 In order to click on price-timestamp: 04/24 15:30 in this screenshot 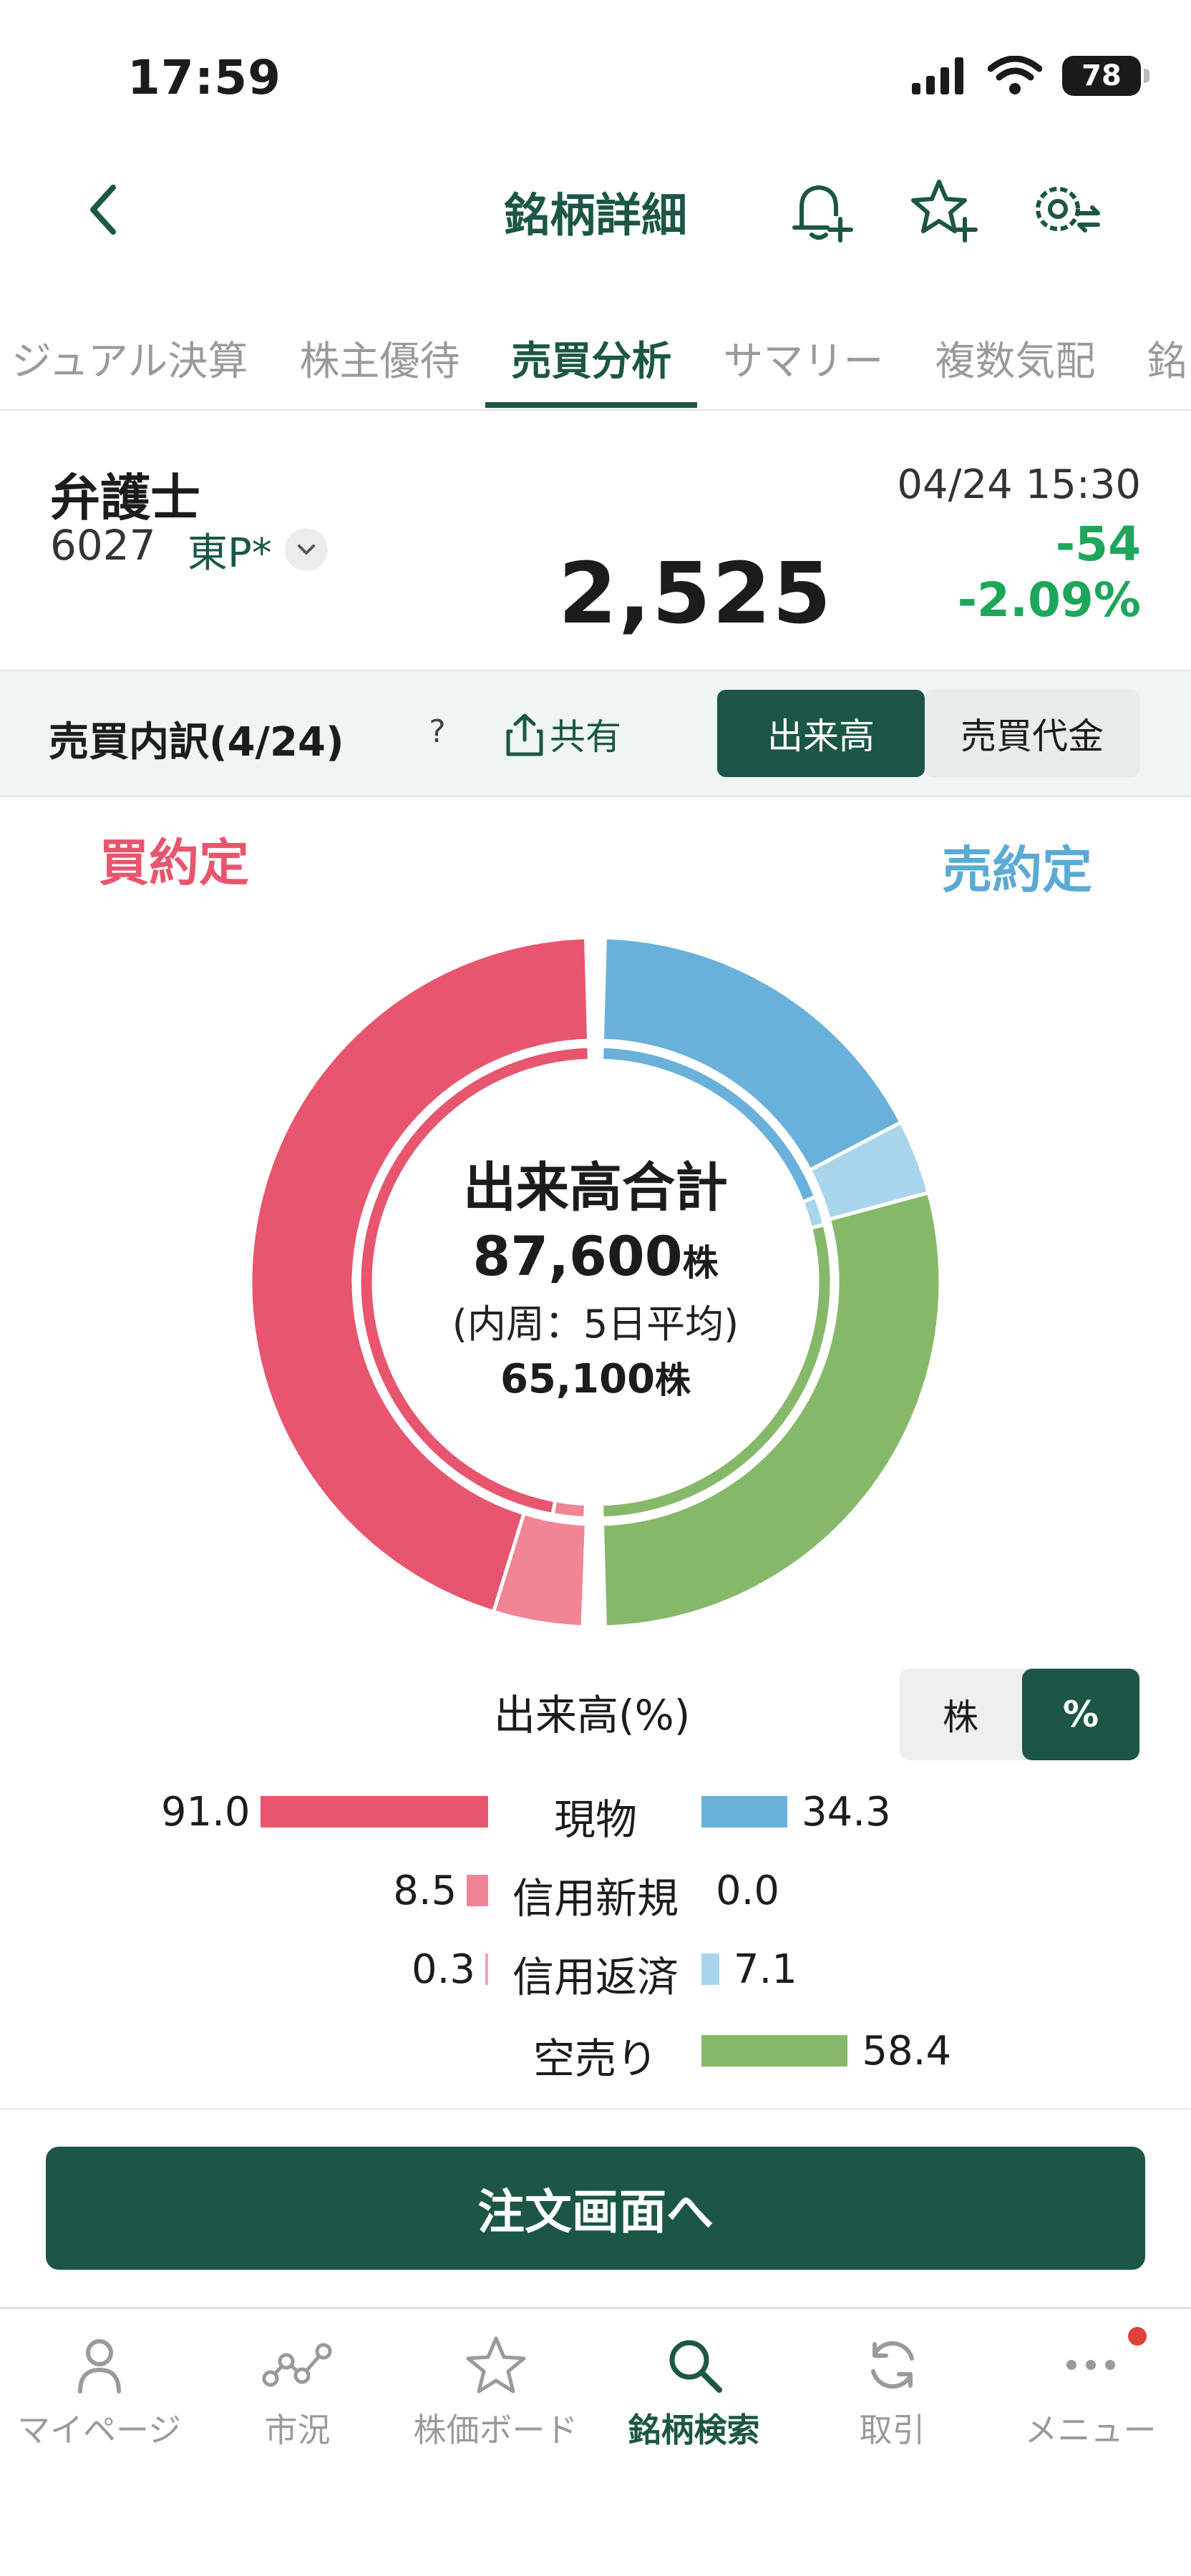, I will do `click(1019, 485)`.